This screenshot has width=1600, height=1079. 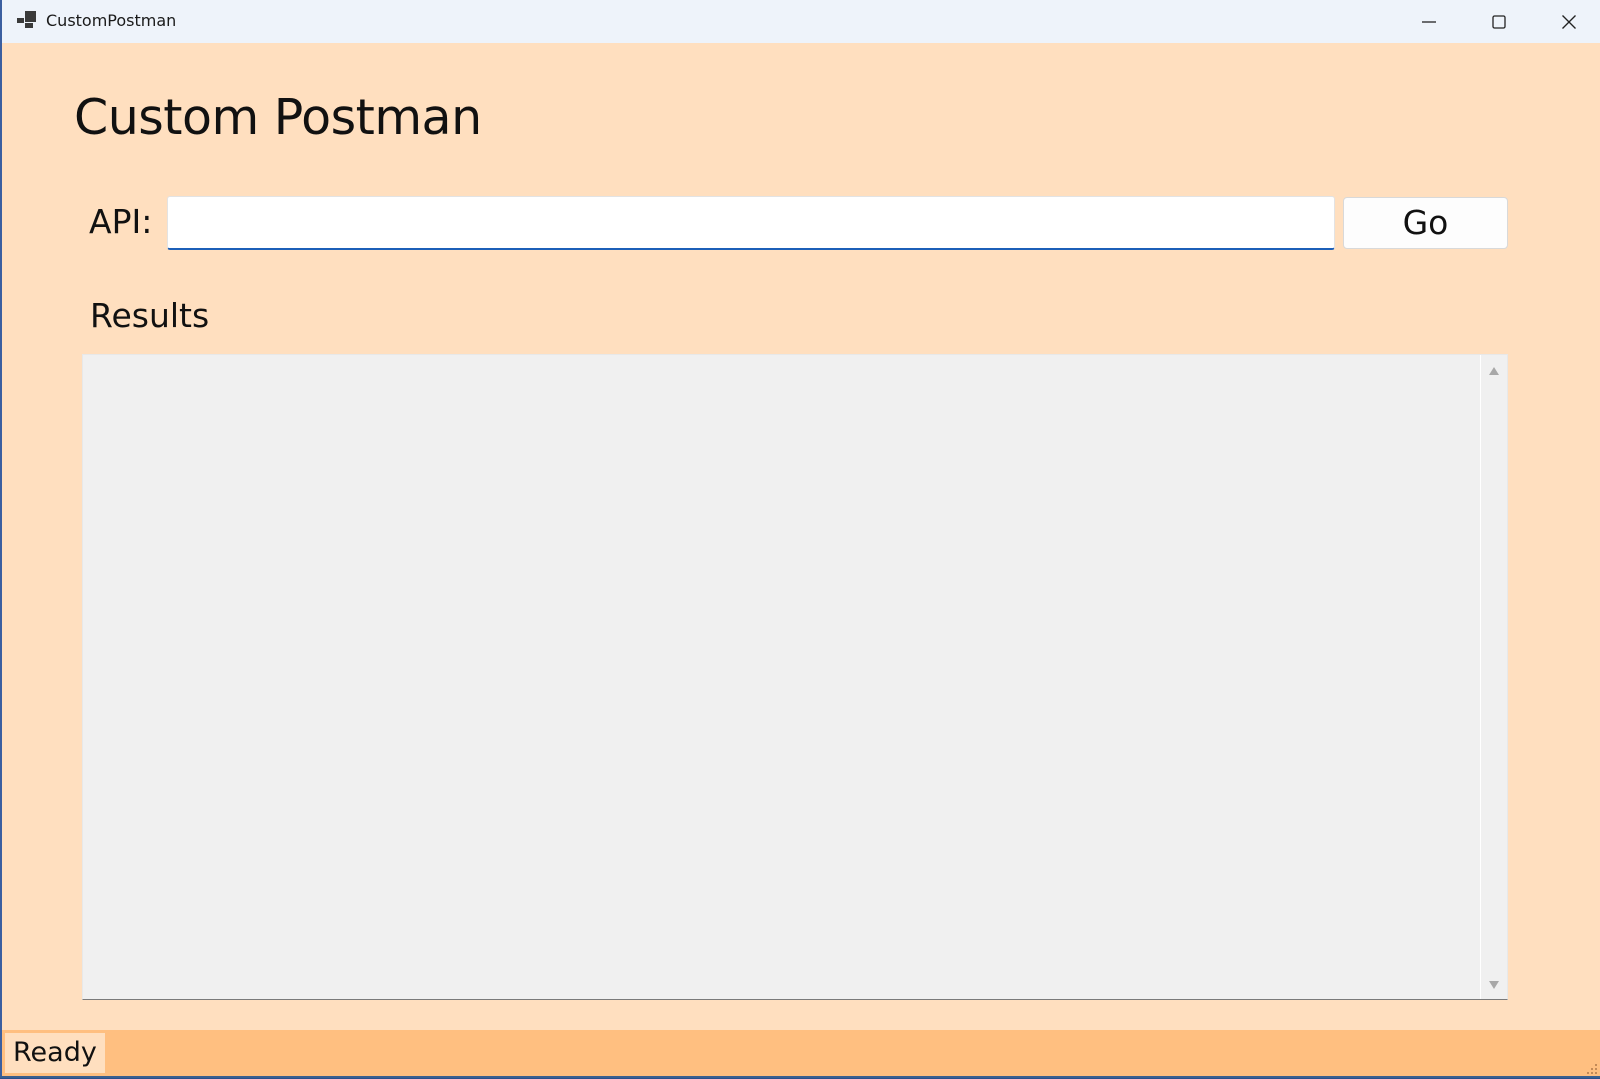 I want to click on status-bar: Ready, so click(x=801, y=1053).